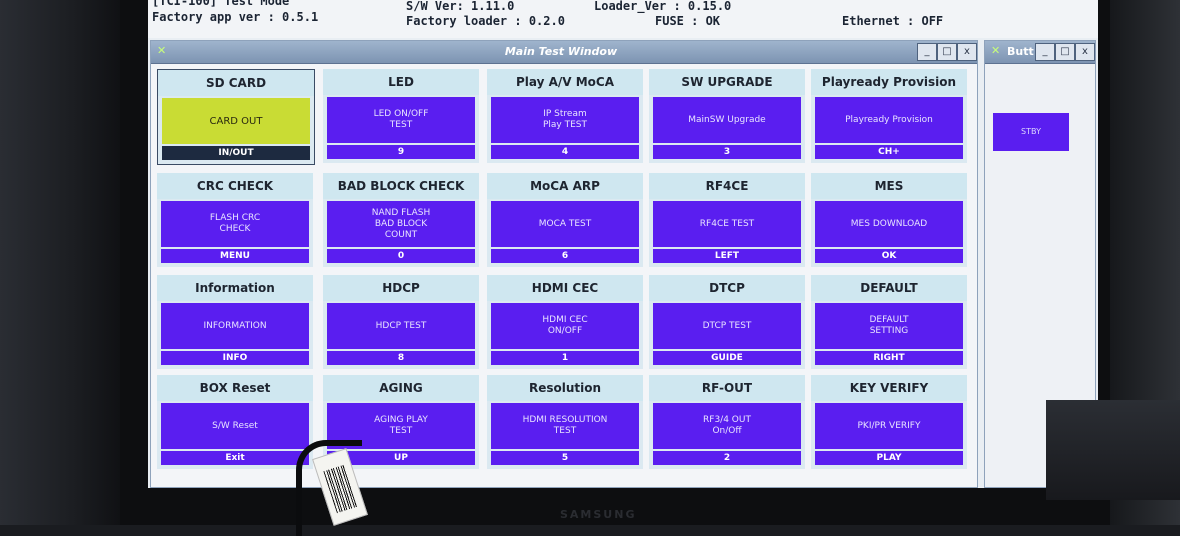 This screenshot has height=536, width=1180. Describe the element at coordinates (893, 21) in the screenshot. I see `ethernet-status: Ethernet : OFF` at that location.